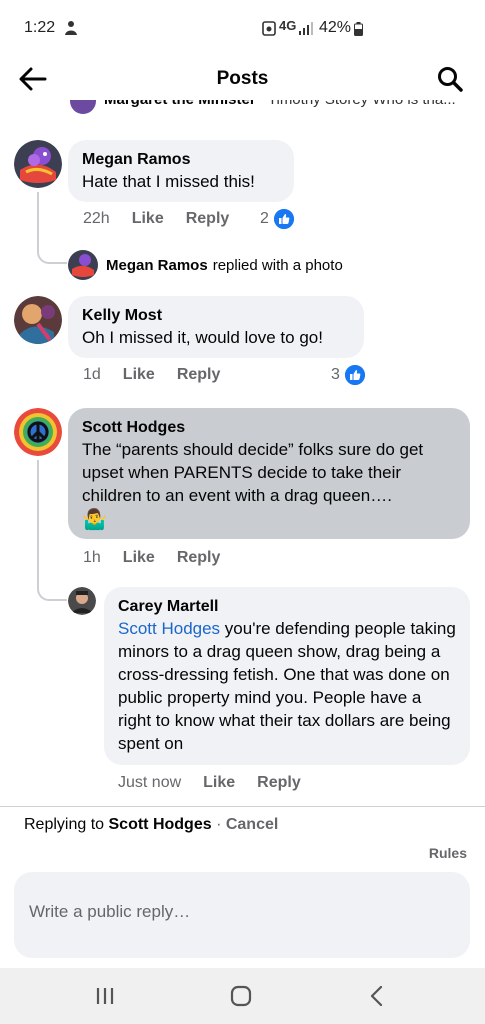 Image resolution: width=485 pixels, height=1024 pixels. I want to click on reply-actions: Just now Like Reply, so click(220, 783).